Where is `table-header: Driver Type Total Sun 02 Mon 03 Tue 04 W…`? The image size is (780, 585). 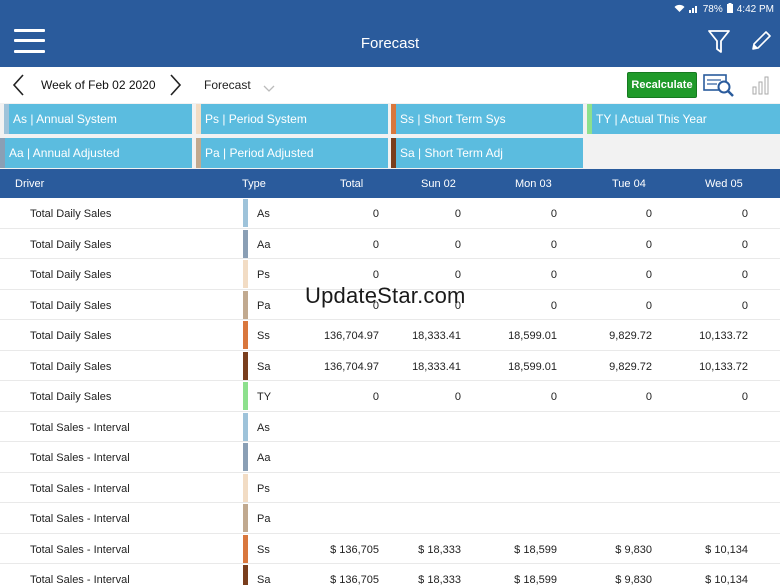 table-header: Driver Type Total Sun 02 Mon 03 Tue 04 W… is located at coordinates (390, 183).